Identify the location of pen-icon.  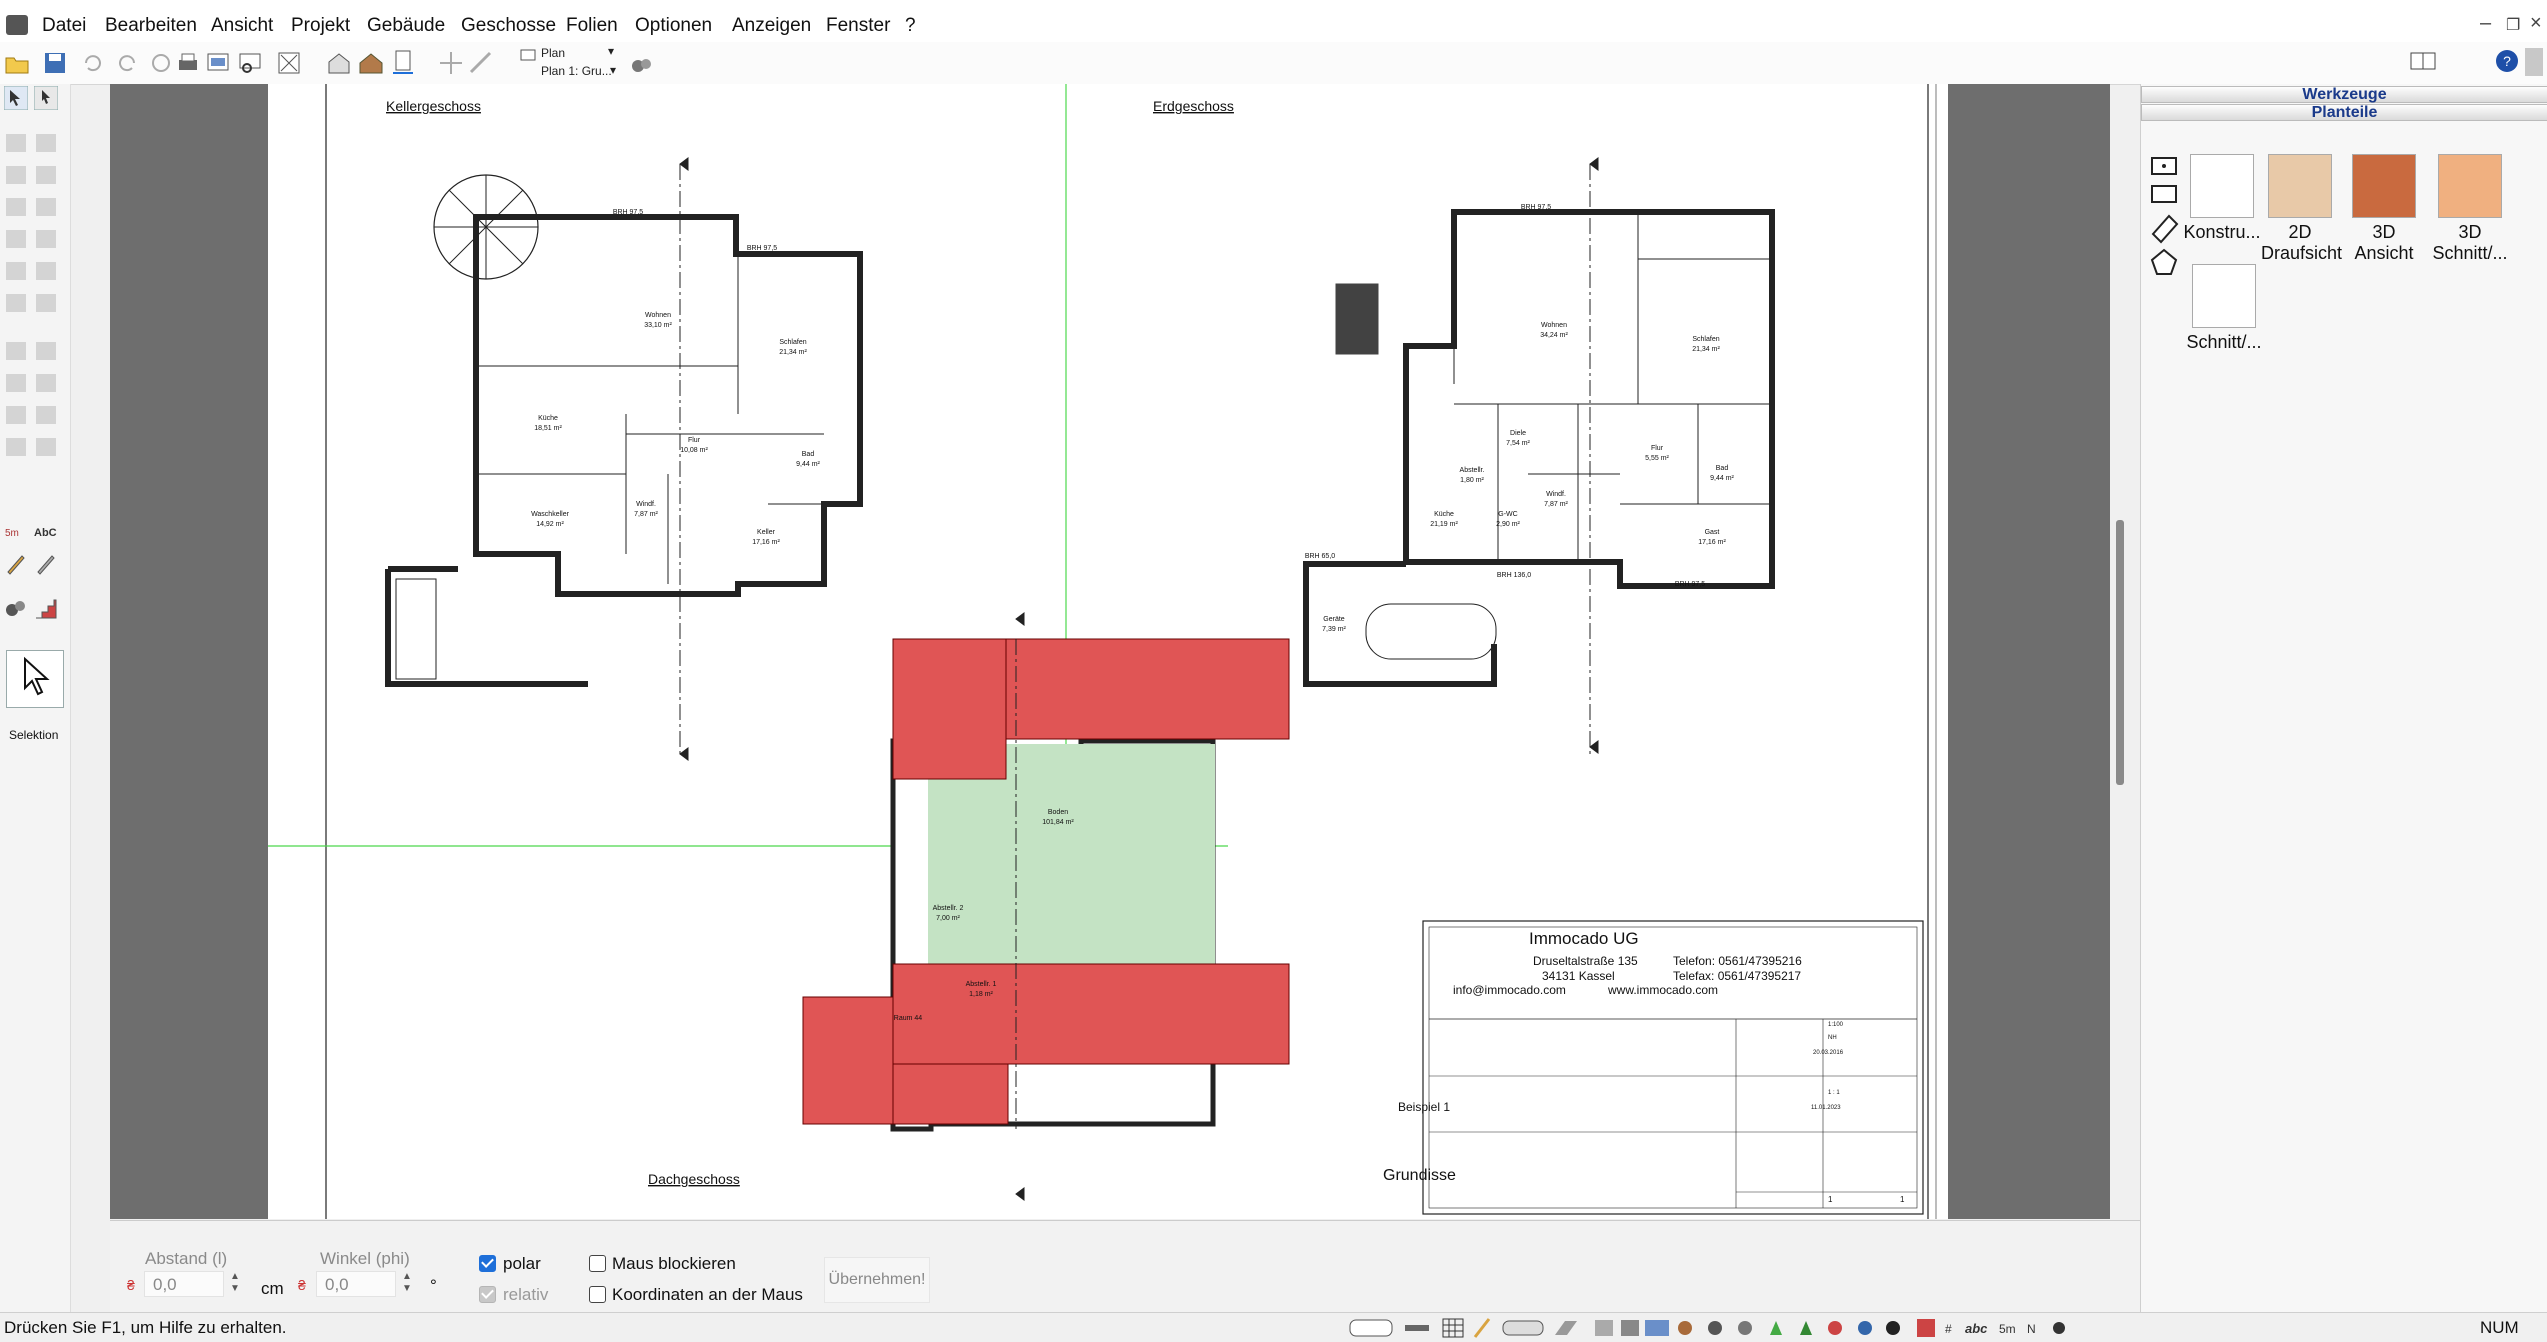
(46, 564).